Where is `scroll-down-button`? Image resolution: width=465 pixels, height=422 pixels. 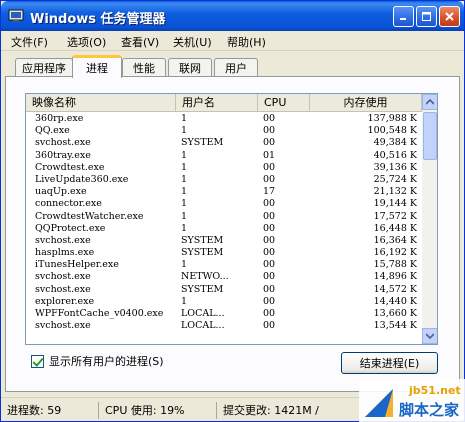 scroll-down-button is located at coordinates (429, 336).